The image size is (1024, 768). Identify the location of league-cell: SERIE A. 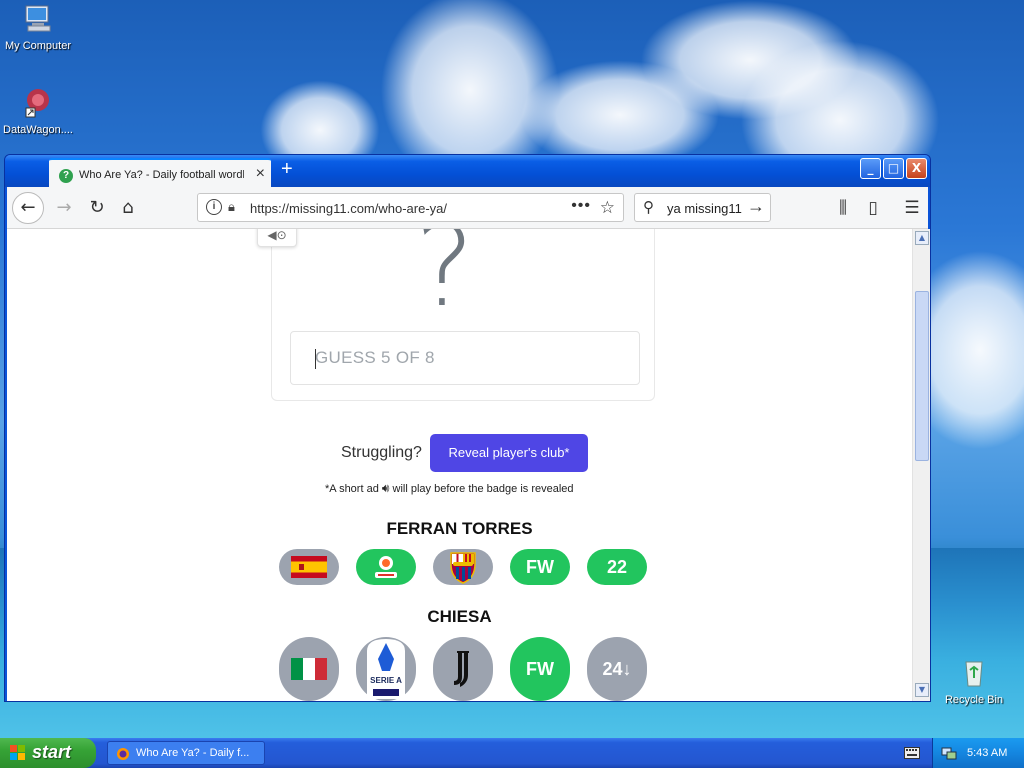
(386, 669).